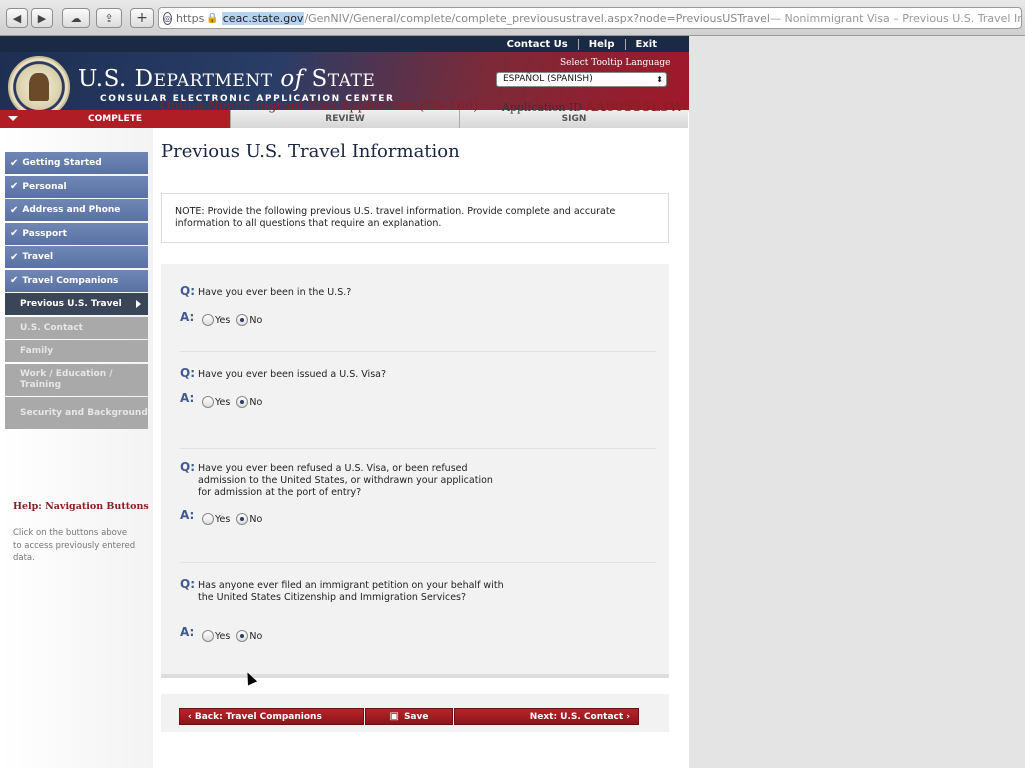 The width and height of the screenshot is (1025, 768). I want to click on department-name: U.S. DEPARTMENT of STATE, so click(227, 79).